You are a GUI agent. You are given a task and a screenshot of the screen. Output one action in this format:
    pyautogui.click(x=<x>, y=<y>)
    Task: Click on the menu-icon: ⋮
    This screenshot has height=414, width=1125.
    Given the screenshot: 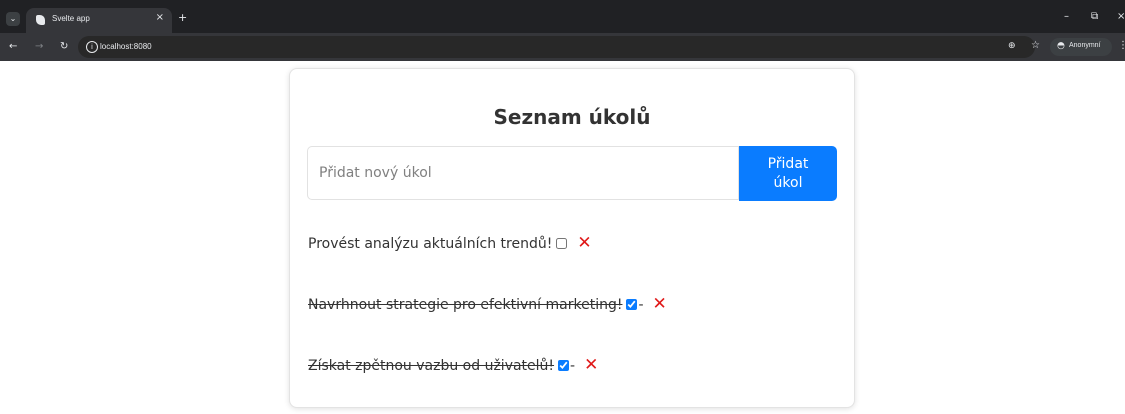 What is the action you would take?
    pyautogui.click(x=1121, y=45)
    